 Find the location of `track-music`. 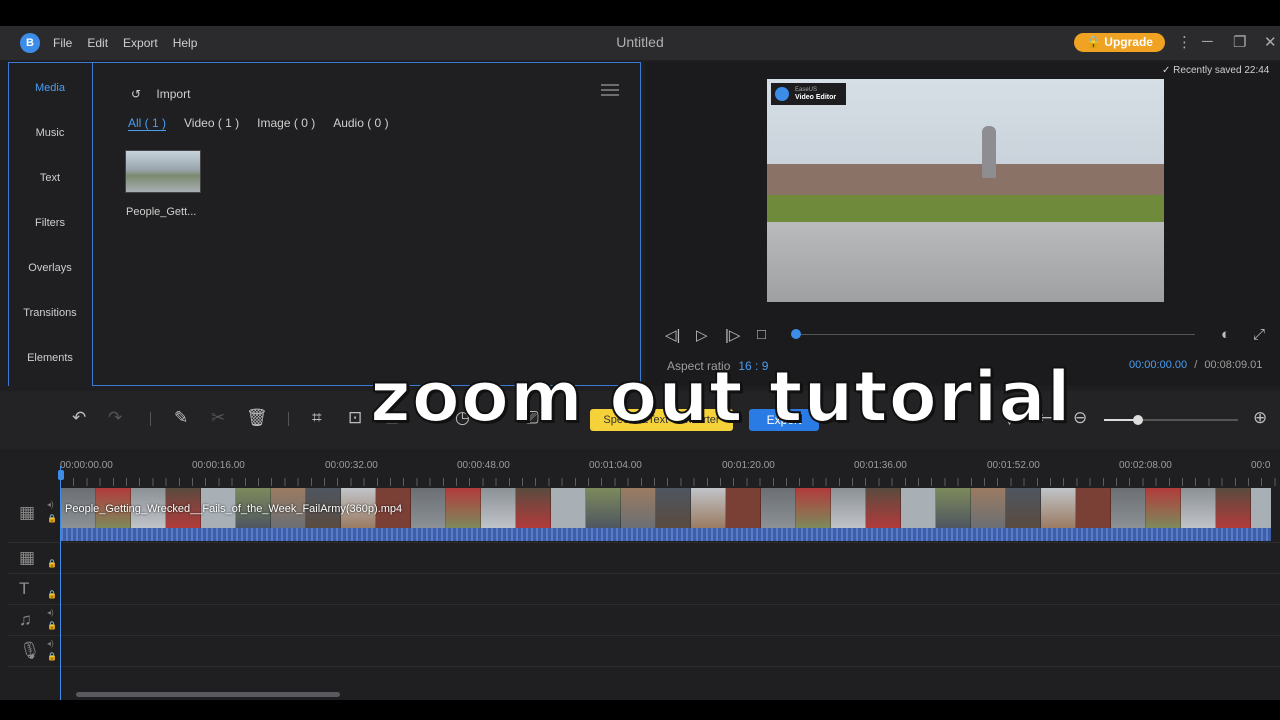

track-music is located at coordinates (644, 621).